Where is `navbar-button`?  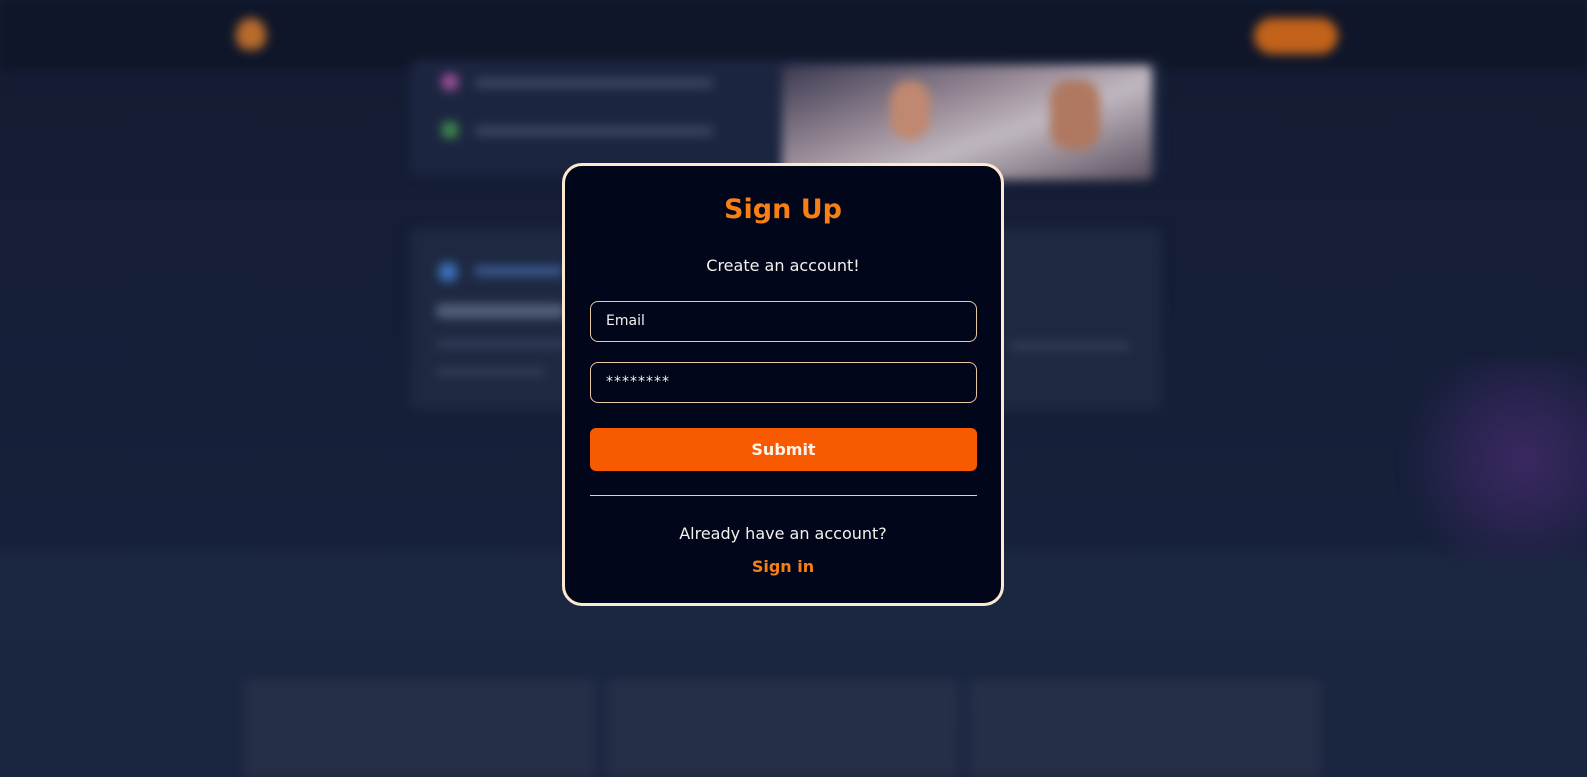
navbar-button is located at coordinates (1296, 36).